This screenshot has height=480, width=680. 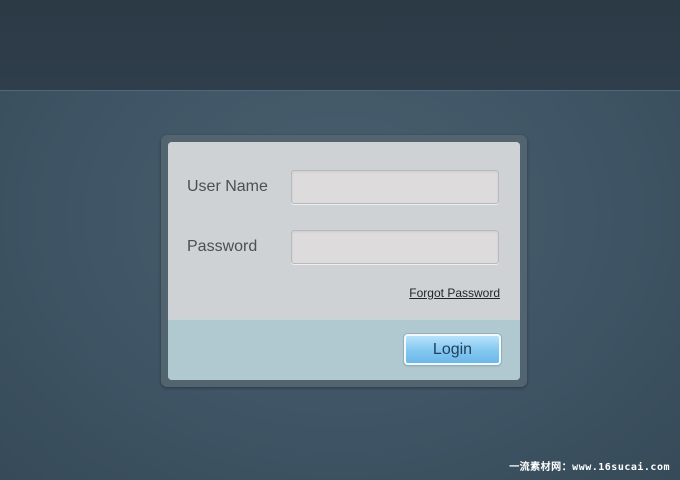 What do you see at coordinates (395, 187) in the screenshot?
I see `username-input` at bounding box center [395, 187].